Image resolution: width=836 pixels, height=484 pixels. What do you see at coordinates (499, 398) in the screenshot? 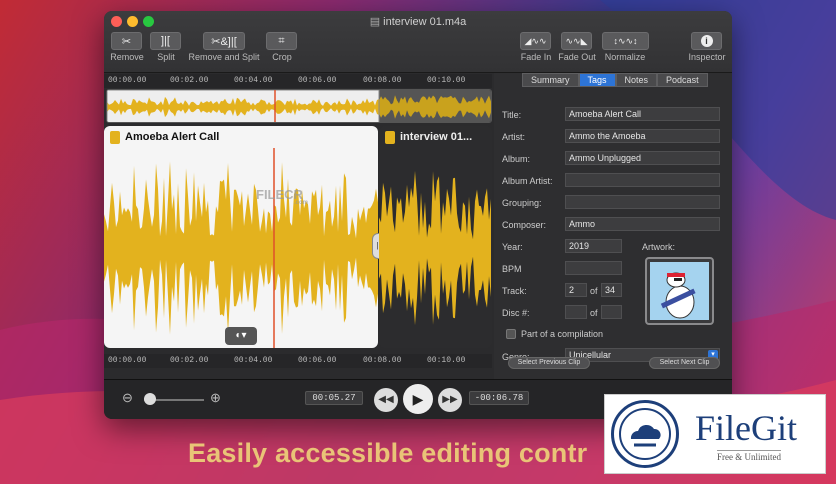
I see `remaining-time-display: -00:06.78` at bounding box center [499, 398].